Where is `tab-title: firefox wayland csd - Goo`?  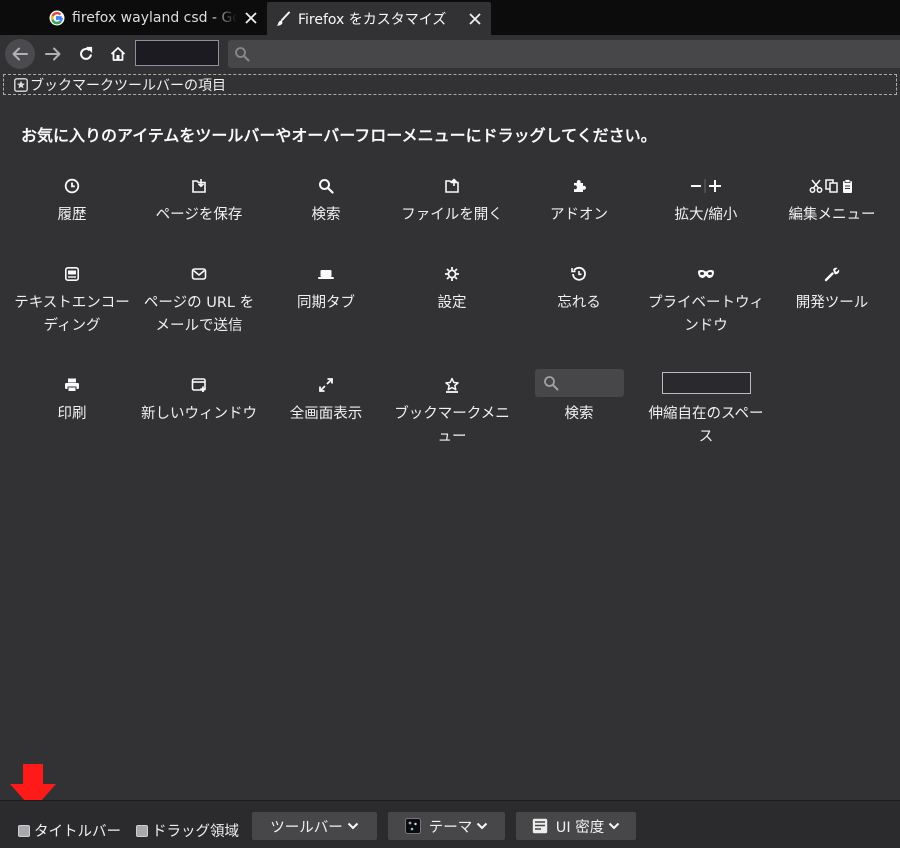
tab-title: firefox wayland csd - Goo is located at coordinates (154, 17).